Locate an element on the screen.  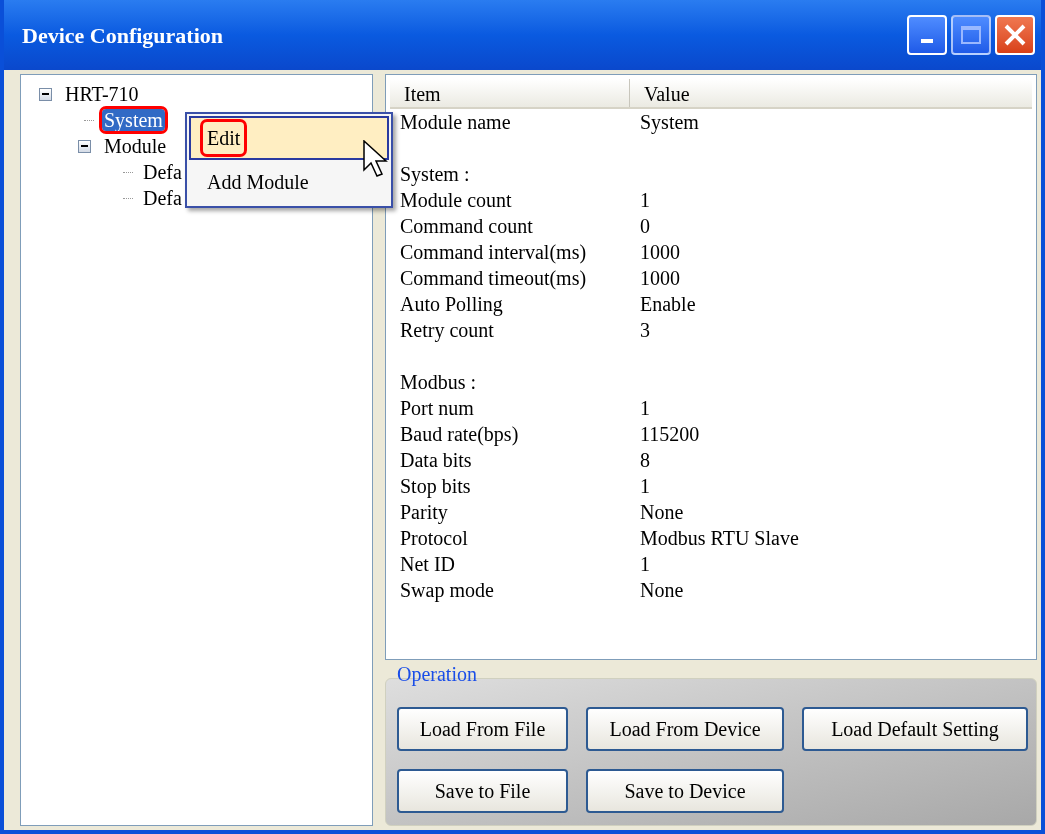
tree-item: Module is located at coordinates (135, 146).